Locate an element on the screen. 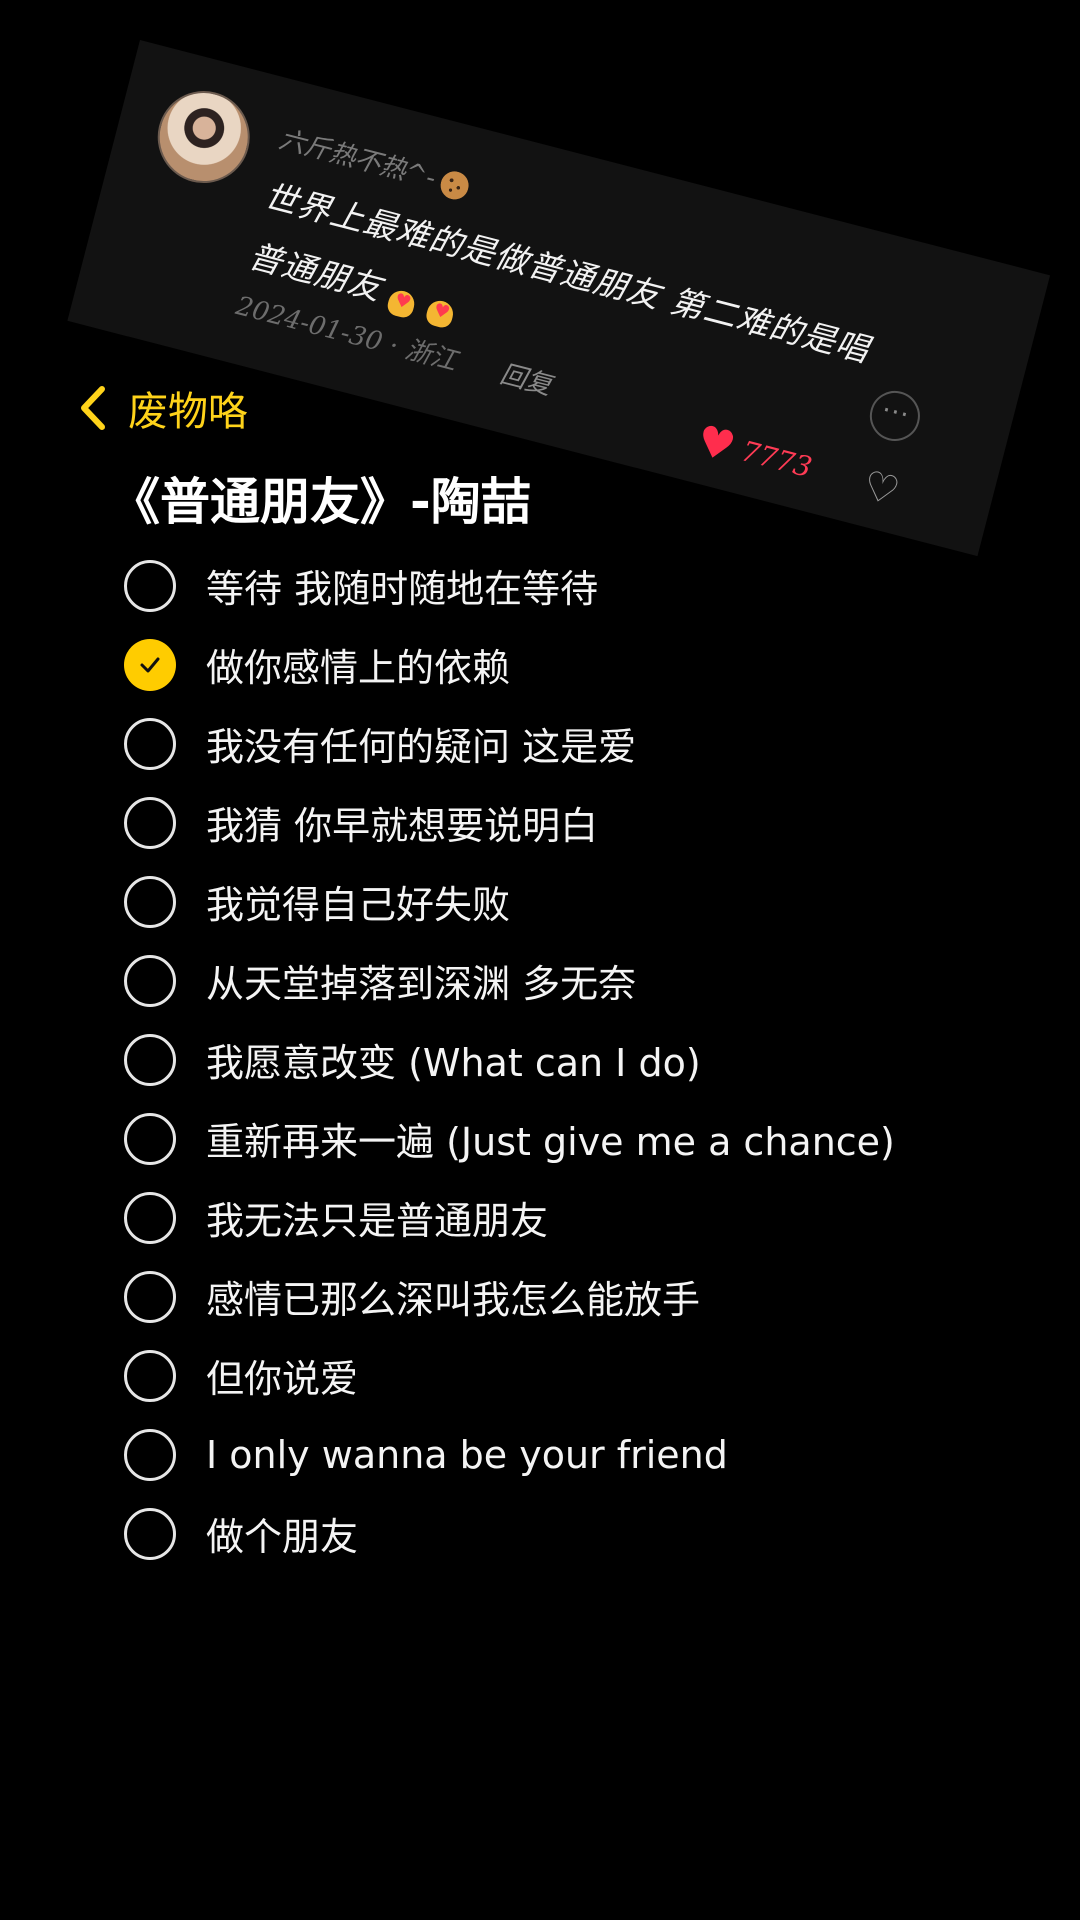  chevron-left-icon is located at coordinates (93, 408).